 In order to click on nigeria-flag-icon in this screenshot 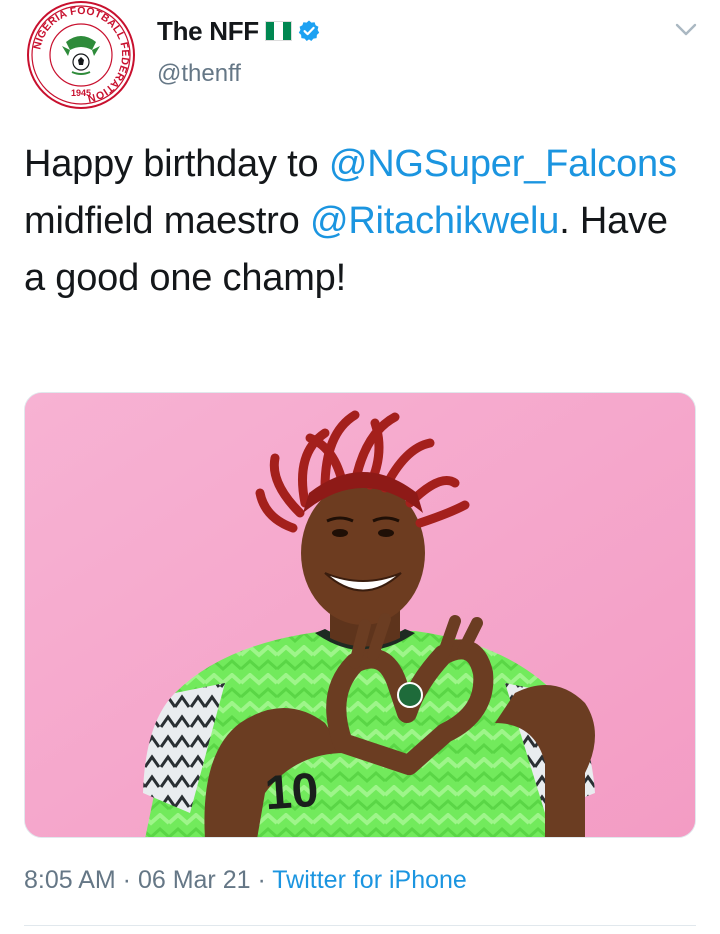, I will do `click(278, 31)`.